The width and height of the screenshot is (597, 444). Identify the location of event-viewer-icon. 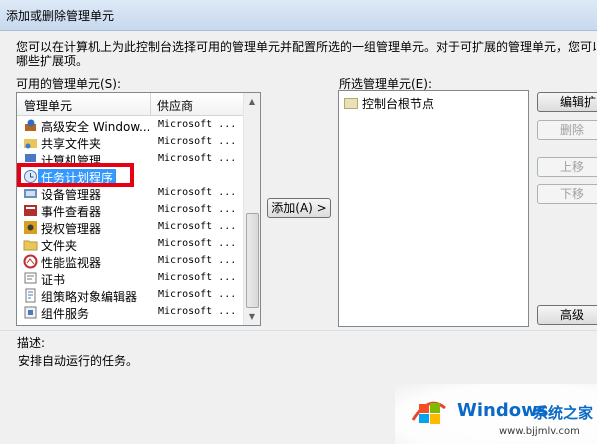
(30, 210).